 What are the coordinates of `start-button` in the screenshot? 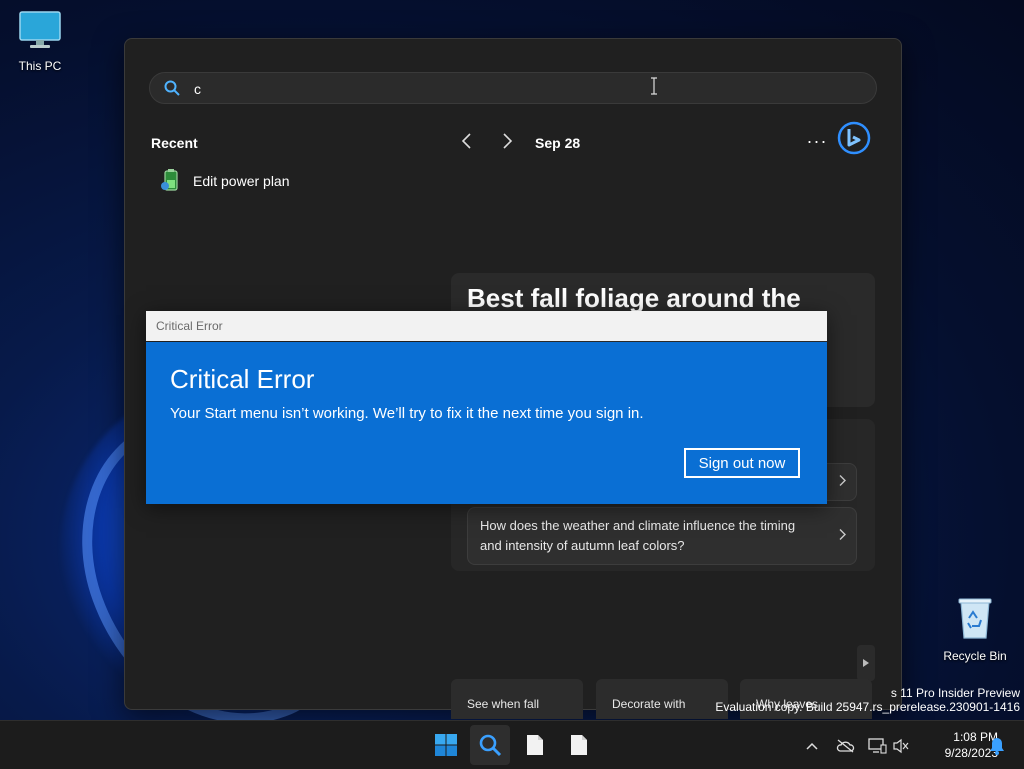 It's located at (446, 745).